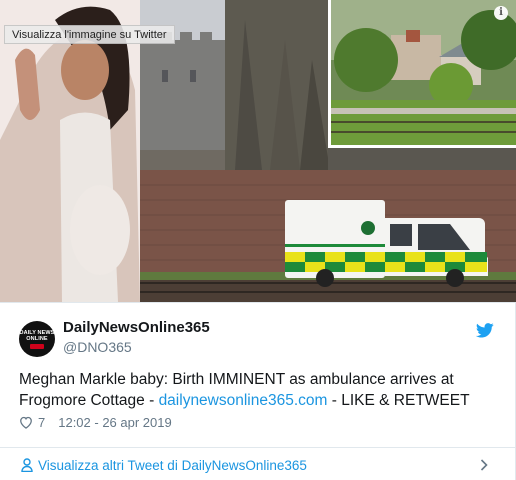 Image resolution: width=516 pixels, height=480 pixels. I want to click on avatar-text: DAILY NEWS ONLINE, so click(37, 336).